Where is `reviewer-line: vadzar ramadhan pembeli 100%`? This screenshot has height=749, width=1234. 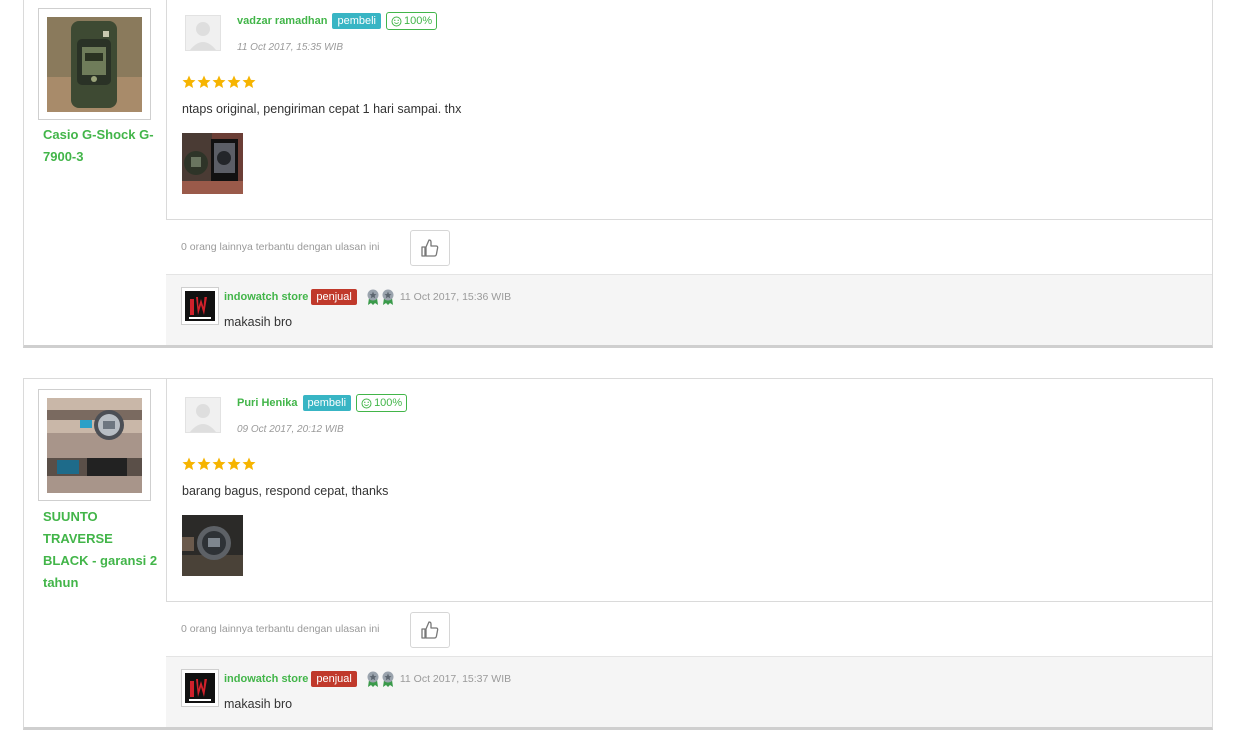 reviewer-line: vadzar ramadhan pembeli 100% is located at coordinates (337, 21).